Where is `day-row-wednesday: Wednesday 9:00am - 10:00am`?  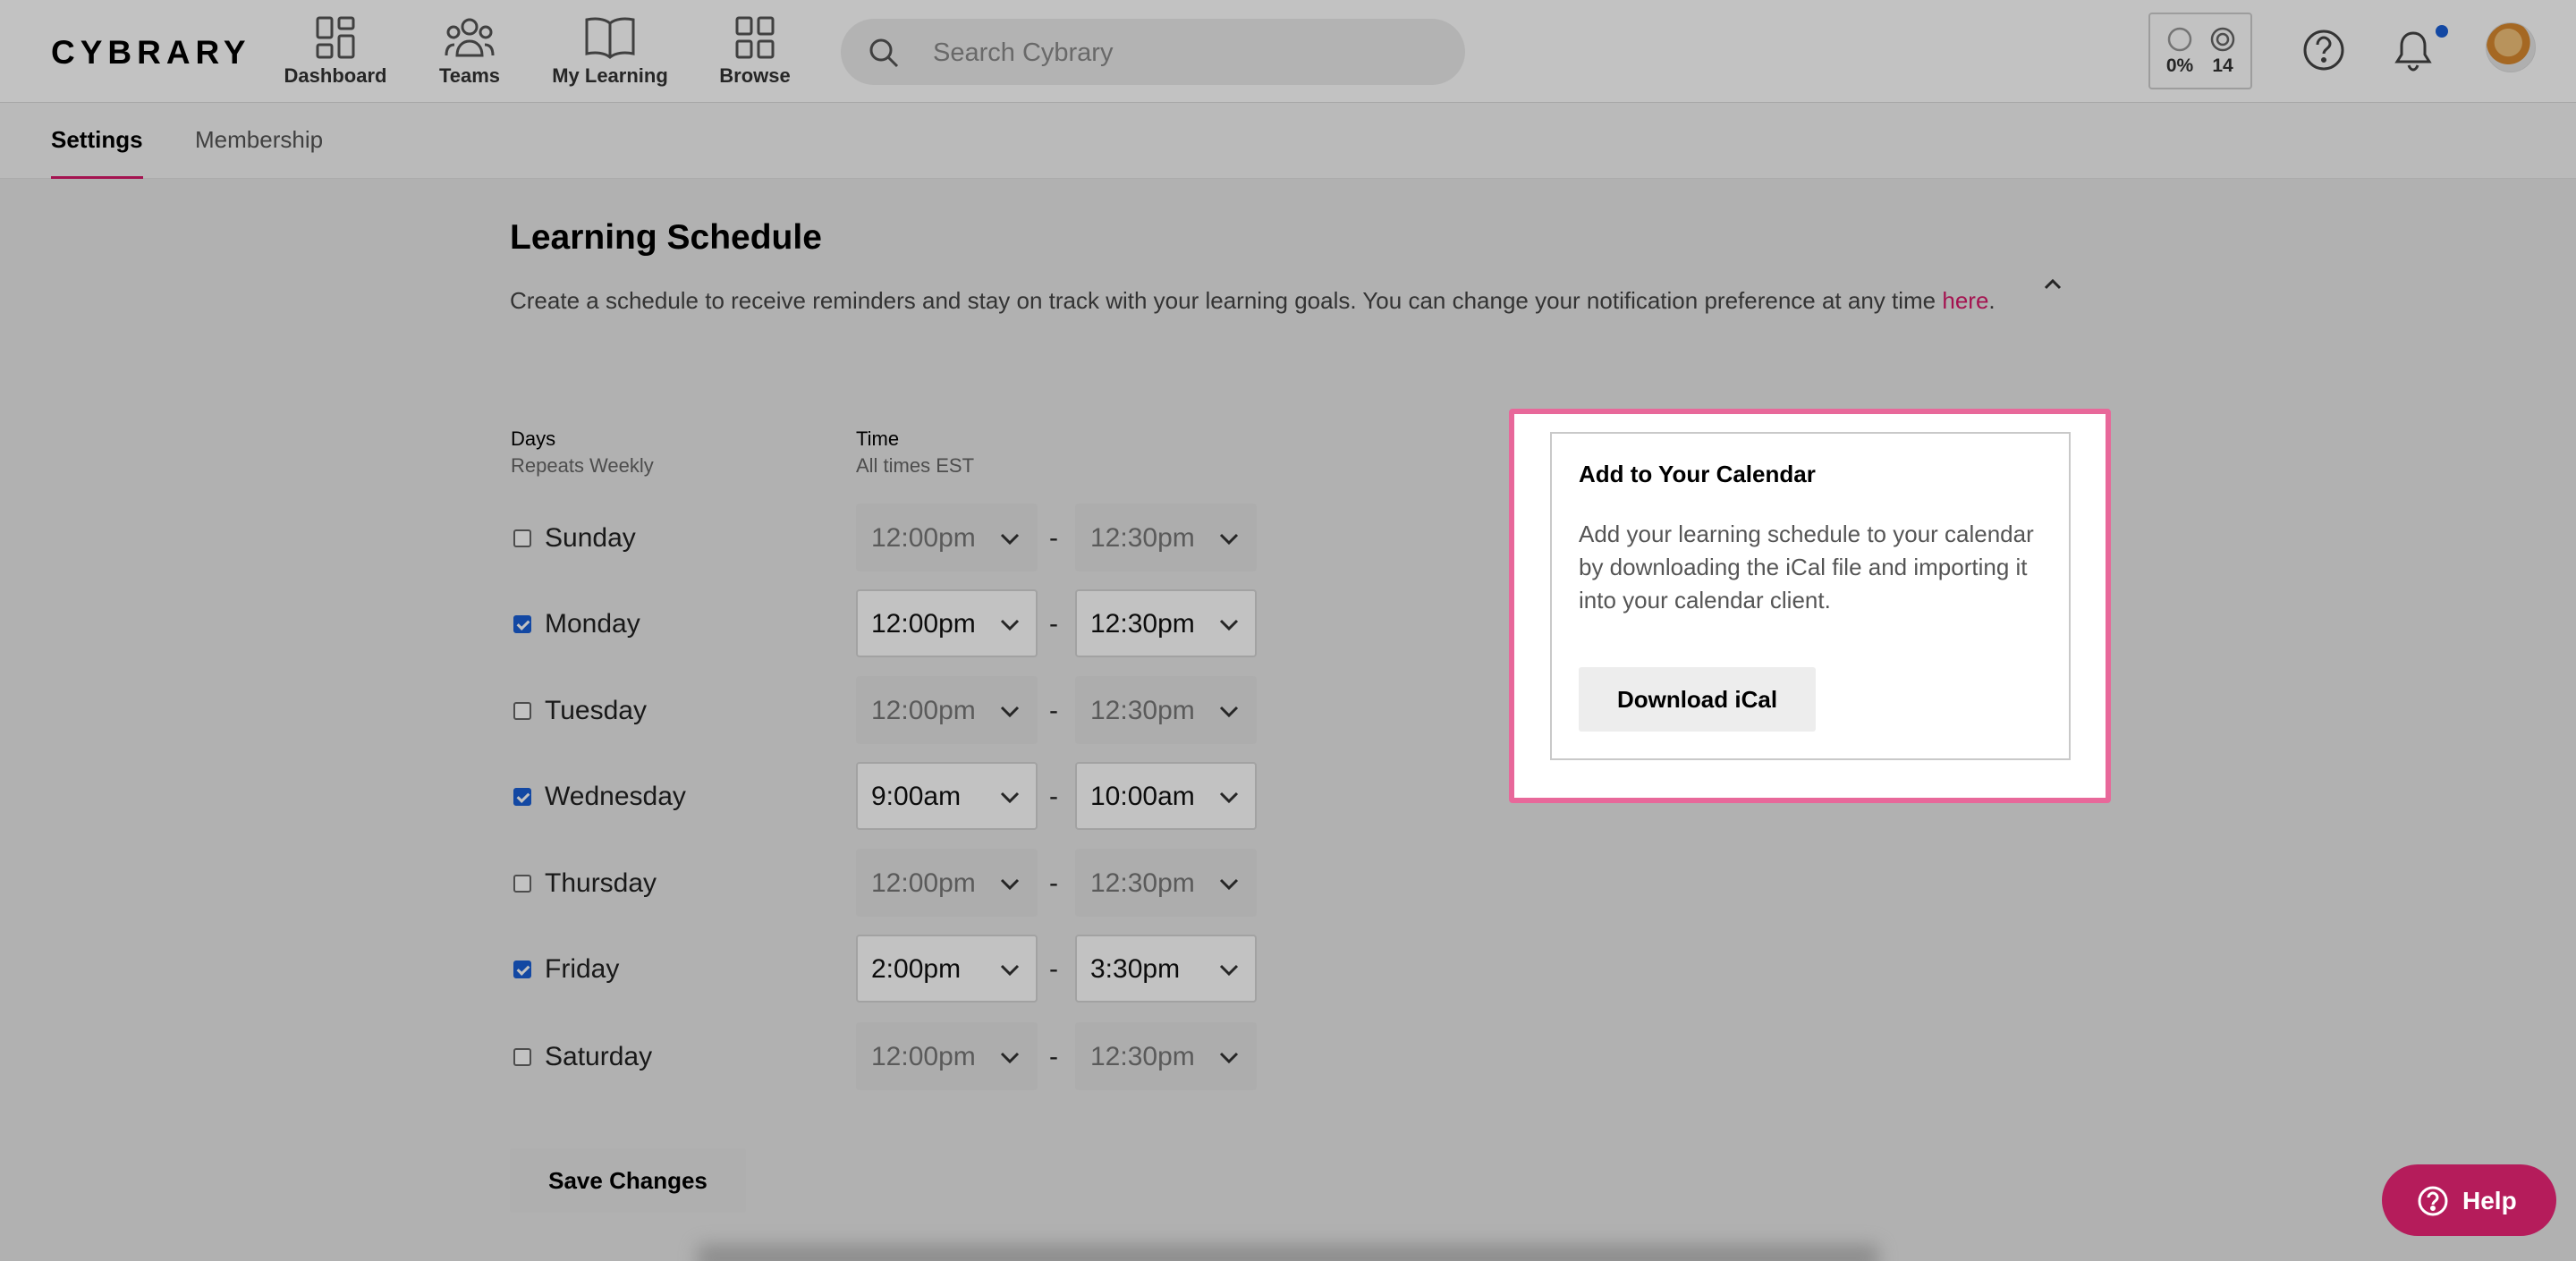
day-row-wednesday: Wednesday 9:00am - 10:00am is located at coordinates (890, 796).